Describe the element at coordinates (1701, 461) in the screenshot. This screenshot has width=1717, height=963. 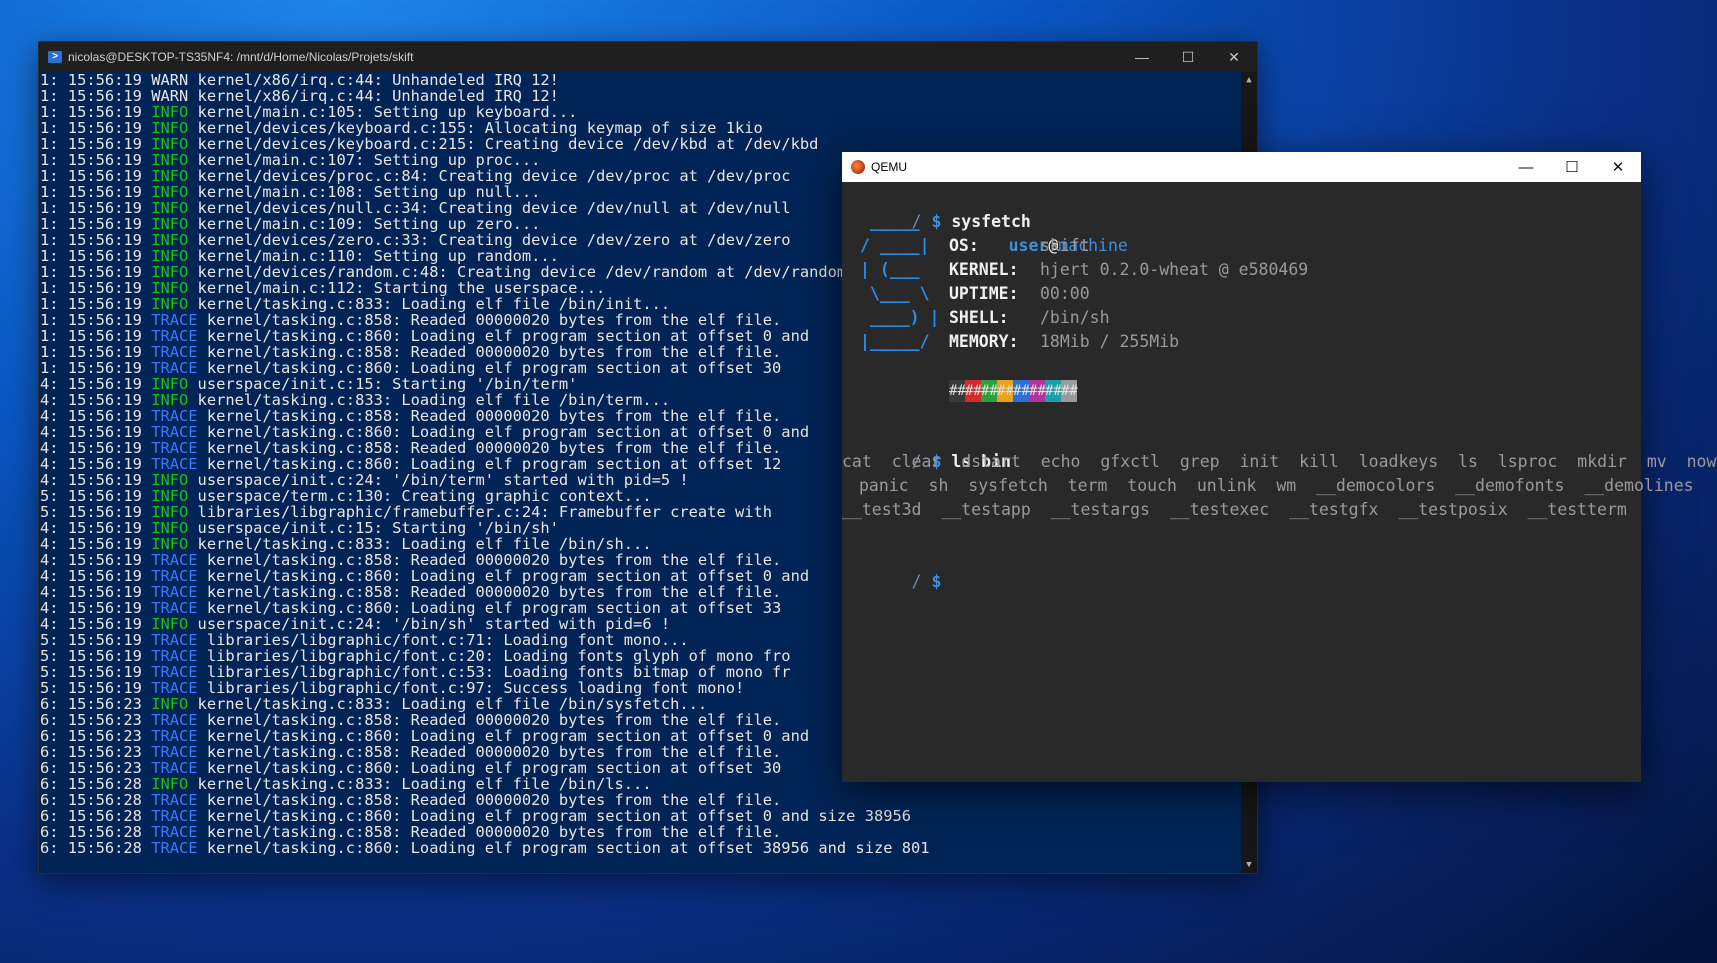
I see `ls-entry: now` at that location.